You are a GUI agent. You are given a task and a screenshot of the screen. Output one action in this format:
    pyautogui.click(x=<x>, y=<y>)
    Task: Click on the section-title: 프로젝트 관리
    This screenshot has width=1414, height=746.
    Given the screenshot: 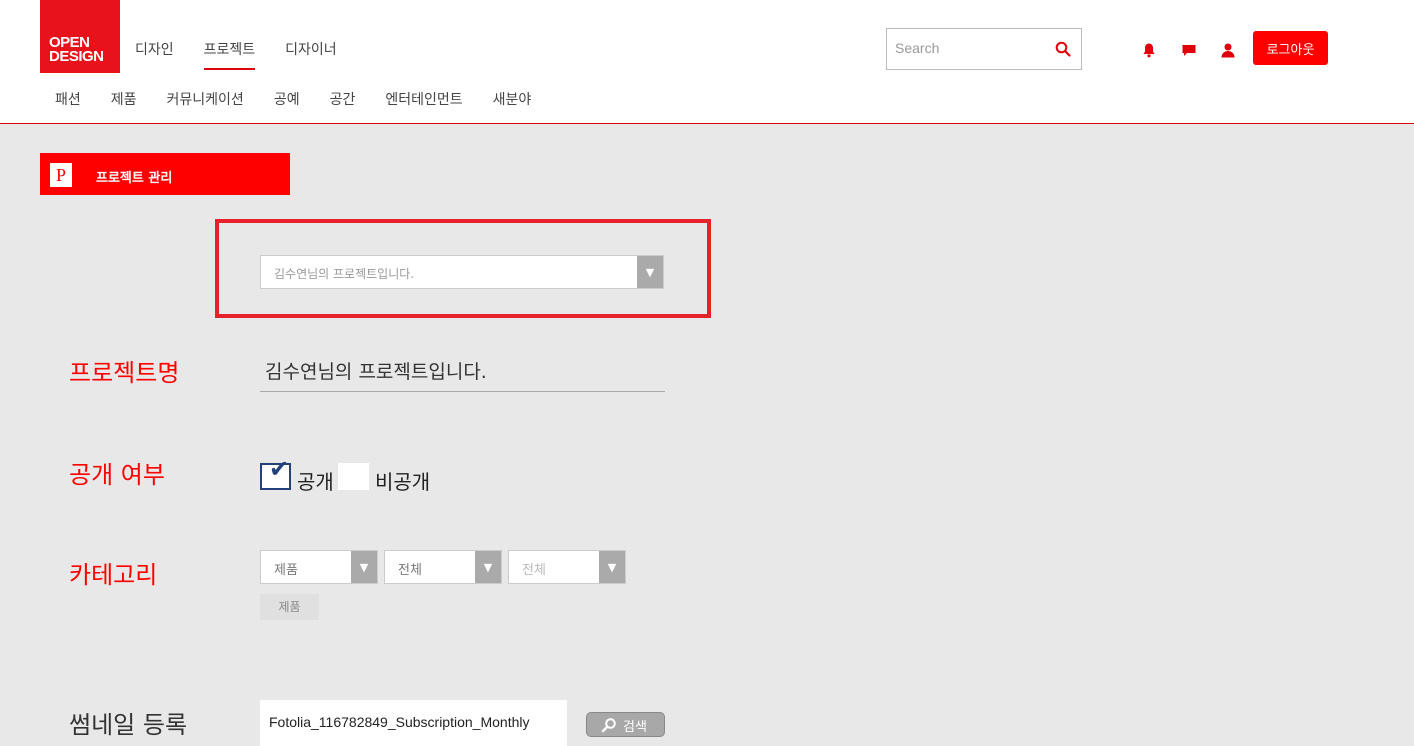 What is the action you would take?
    pyautogui.click(x=134, y=178)
    